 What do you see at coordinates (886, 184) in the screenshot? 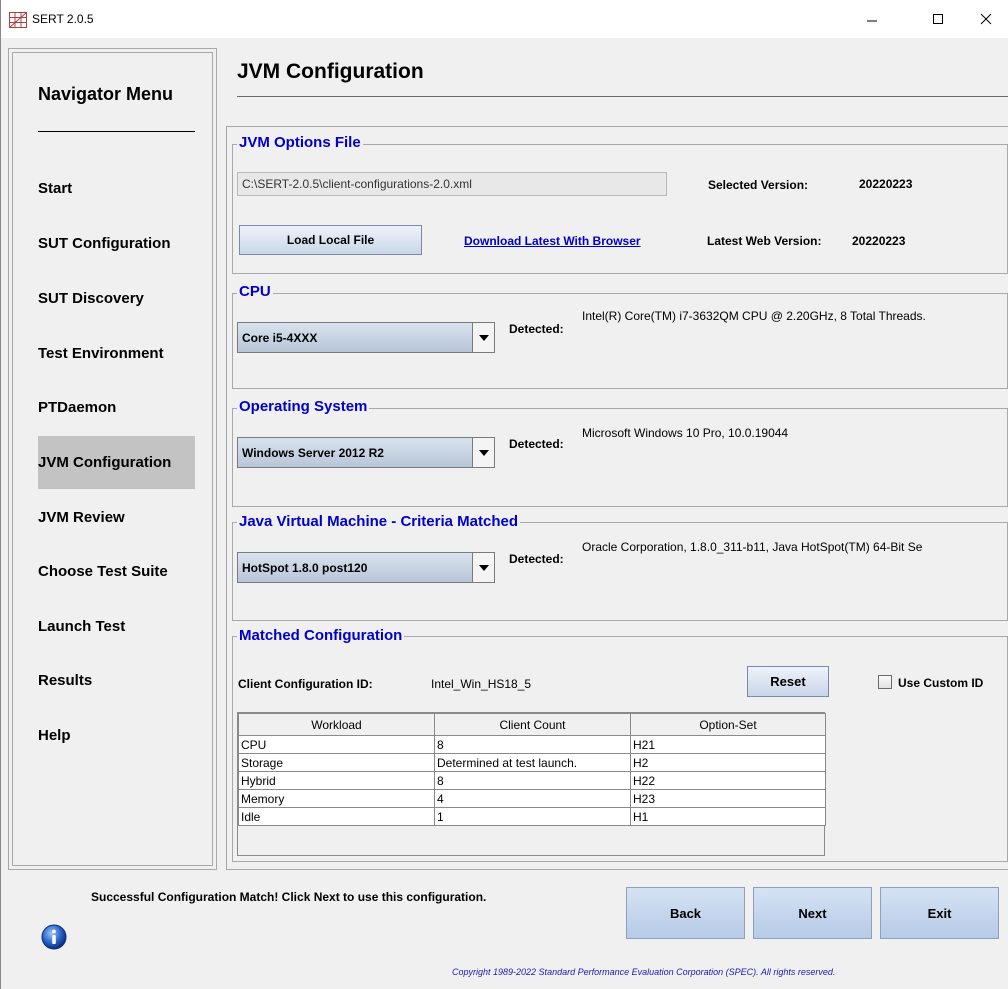
I see `selected-version-value: 20220223` at bounding box center [886, 184].